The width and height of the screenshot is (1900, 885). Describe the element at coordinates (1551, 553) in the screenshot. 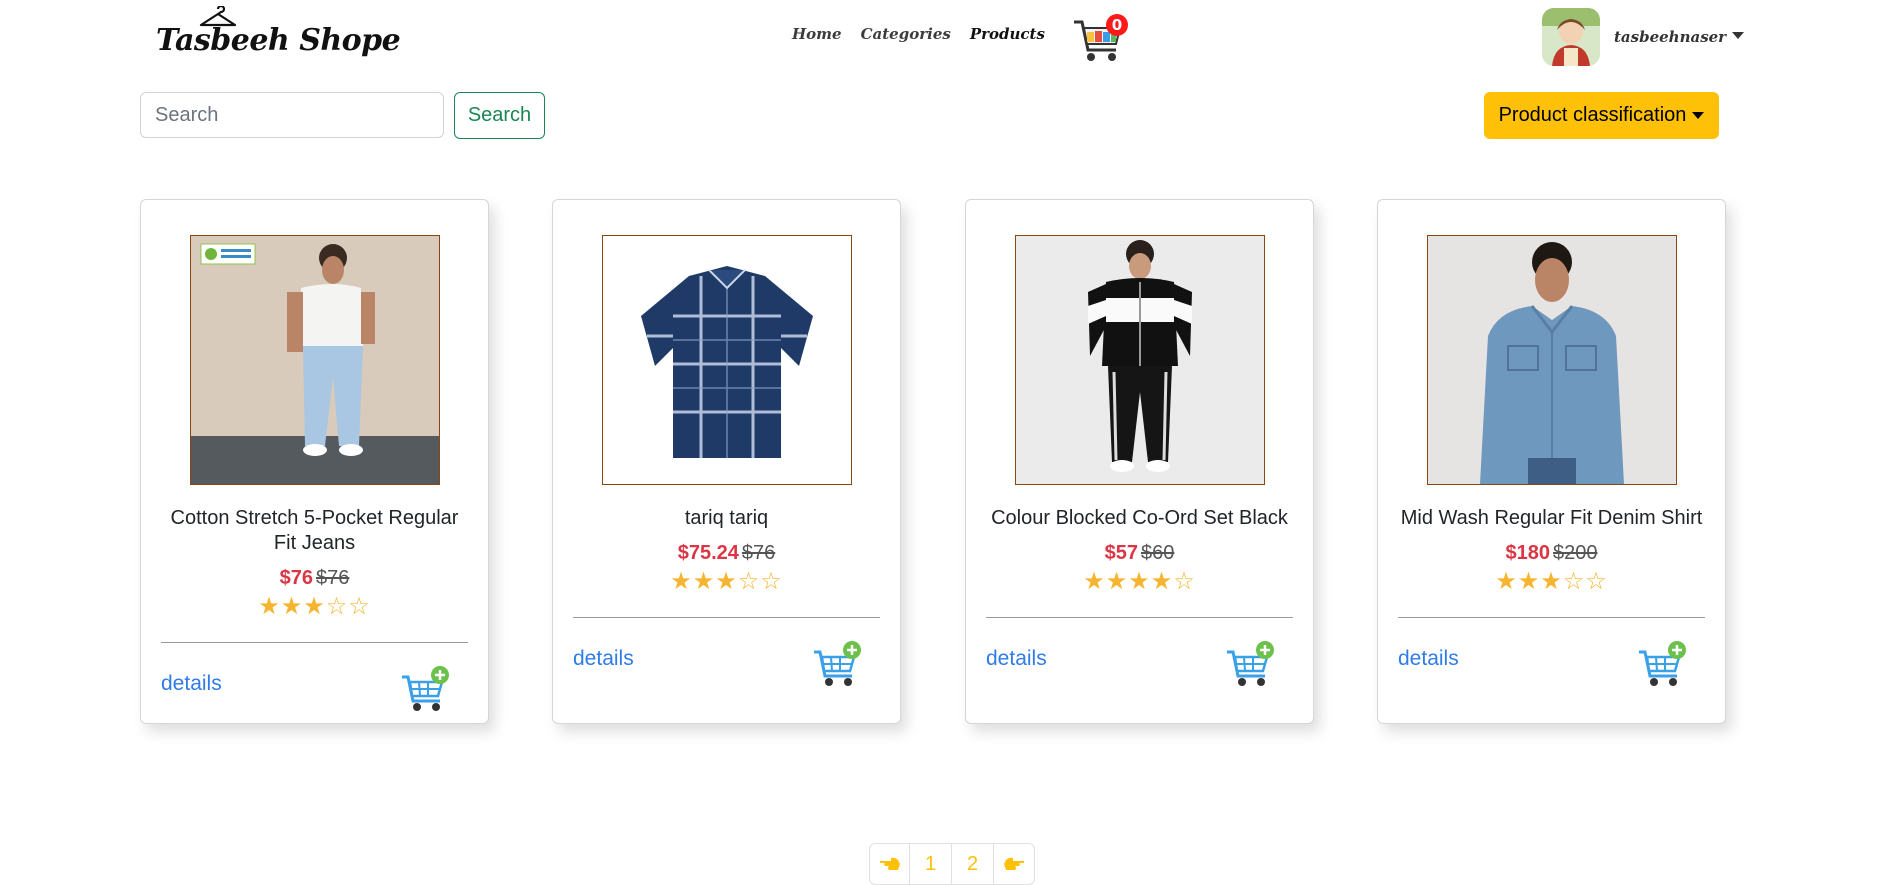

I see `product-price: $180 $200` at that location.